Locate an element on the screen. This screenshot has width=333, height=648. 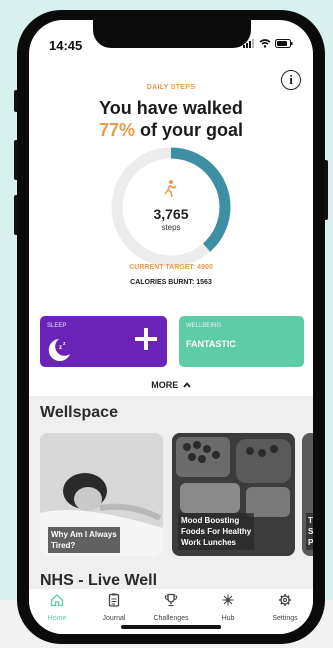
wellbeing-value: FANTASTIC is located at coordinates (211, 344).